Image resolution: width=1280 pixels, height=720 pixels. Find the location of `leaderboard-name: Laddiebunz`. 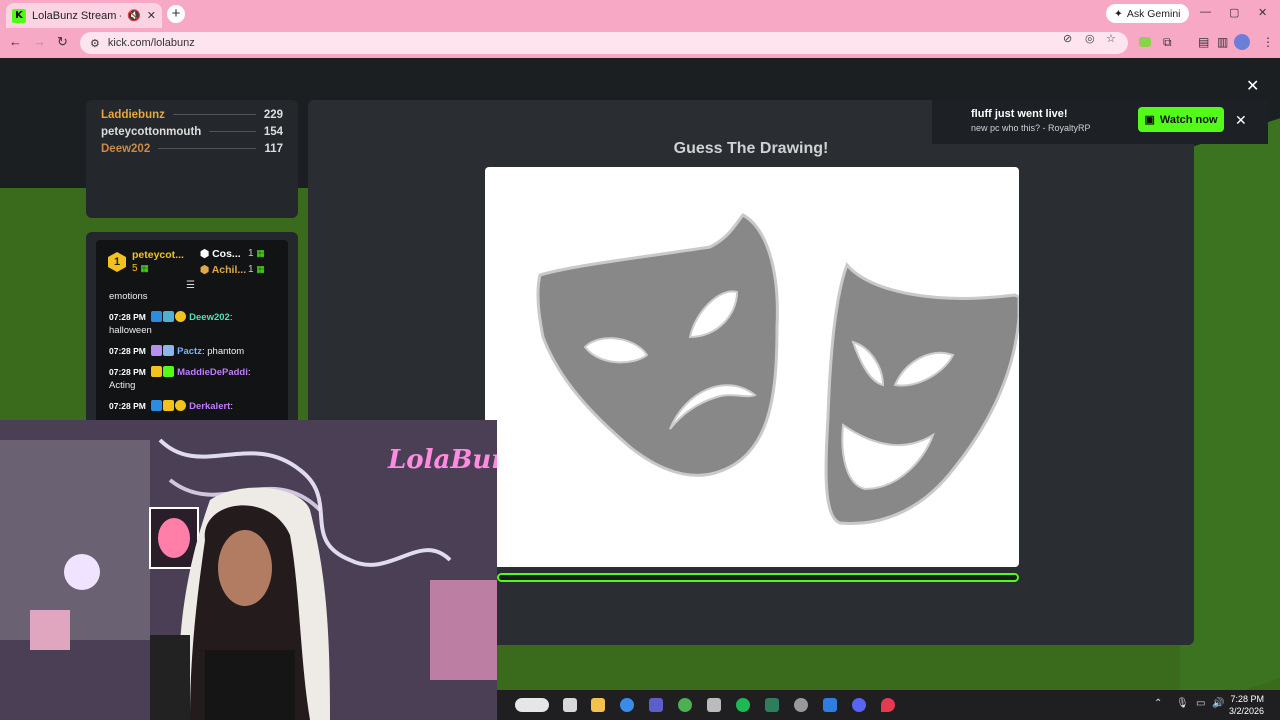

leaderboard-name: Laddiebunz is located at coordinates (133, 114).